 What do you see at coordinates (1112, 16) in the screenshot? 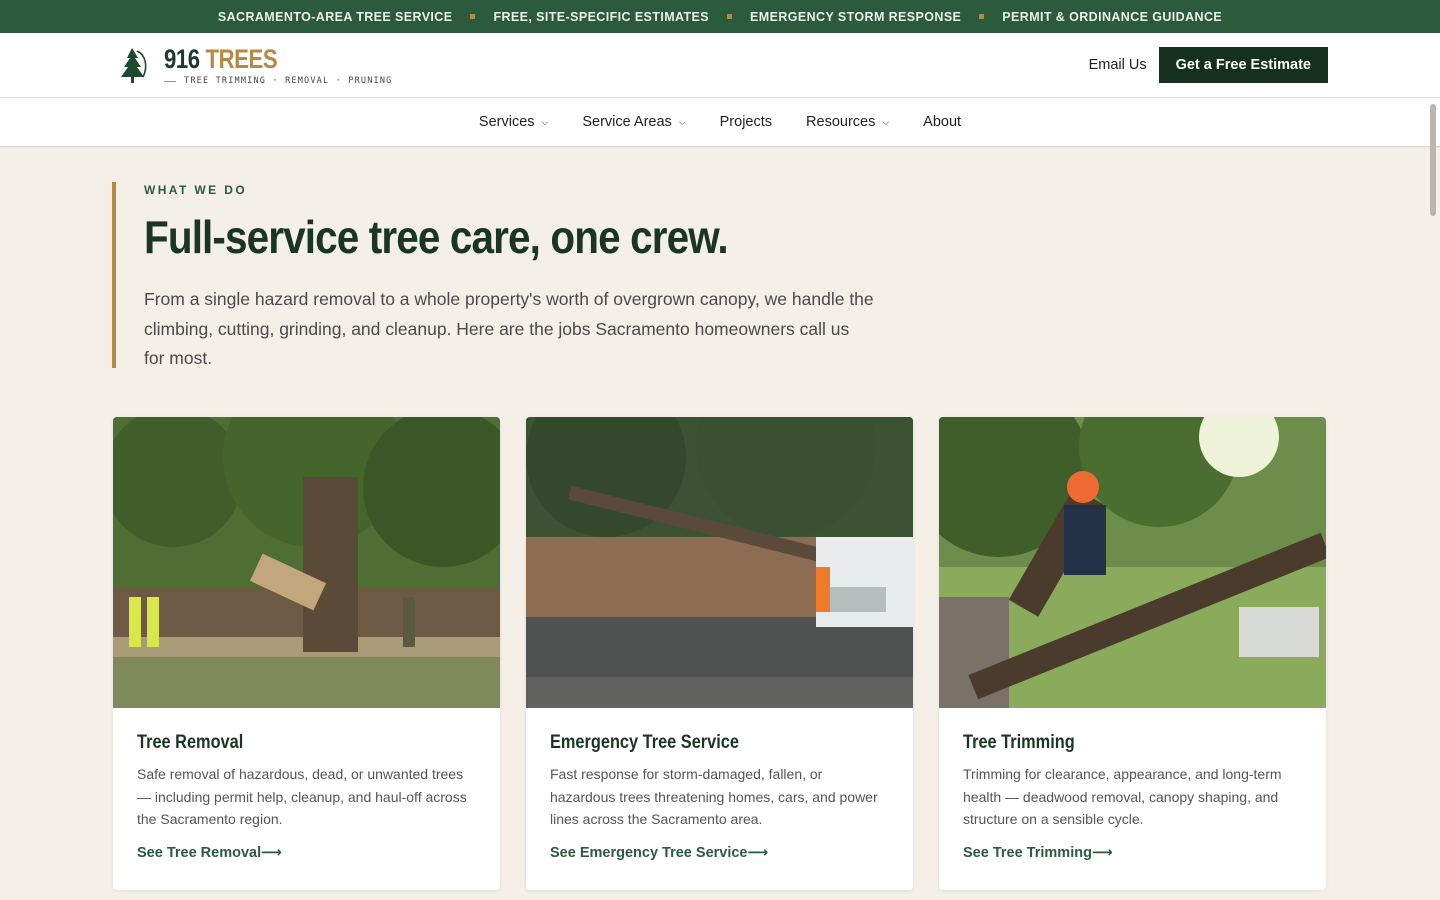
I see `announcement-item: PERMIT & ORDINANCE GUIDANCE` at bounding box center [1112, 16].